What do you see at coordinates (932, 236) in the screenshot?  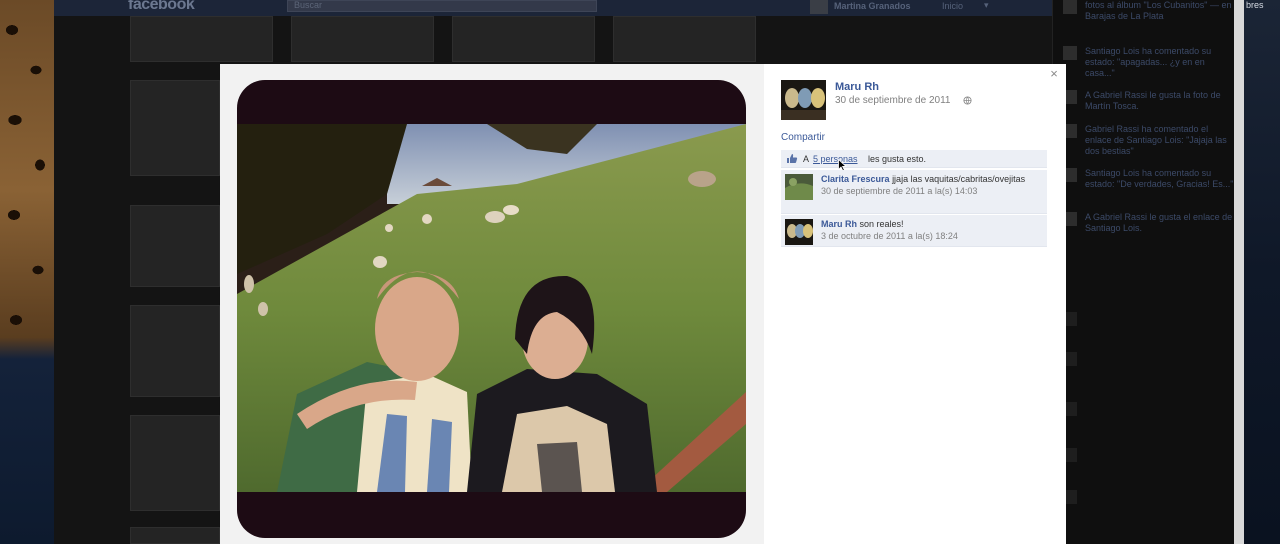 I see `comment-timestamp: 3 de octubre de 2011 a la(s) 18:24` at bounding box center [932, 236].